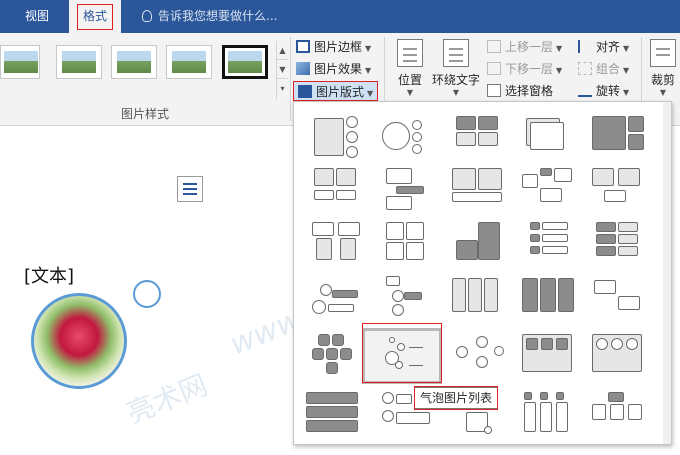  I want to click on bring-forward-label: 上移一层, so click(529, 47).